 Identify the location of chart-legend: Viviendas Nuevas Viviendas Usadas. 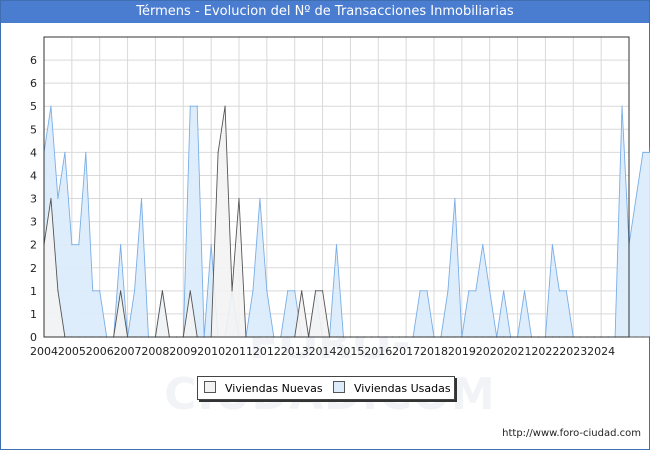
(326, 388).